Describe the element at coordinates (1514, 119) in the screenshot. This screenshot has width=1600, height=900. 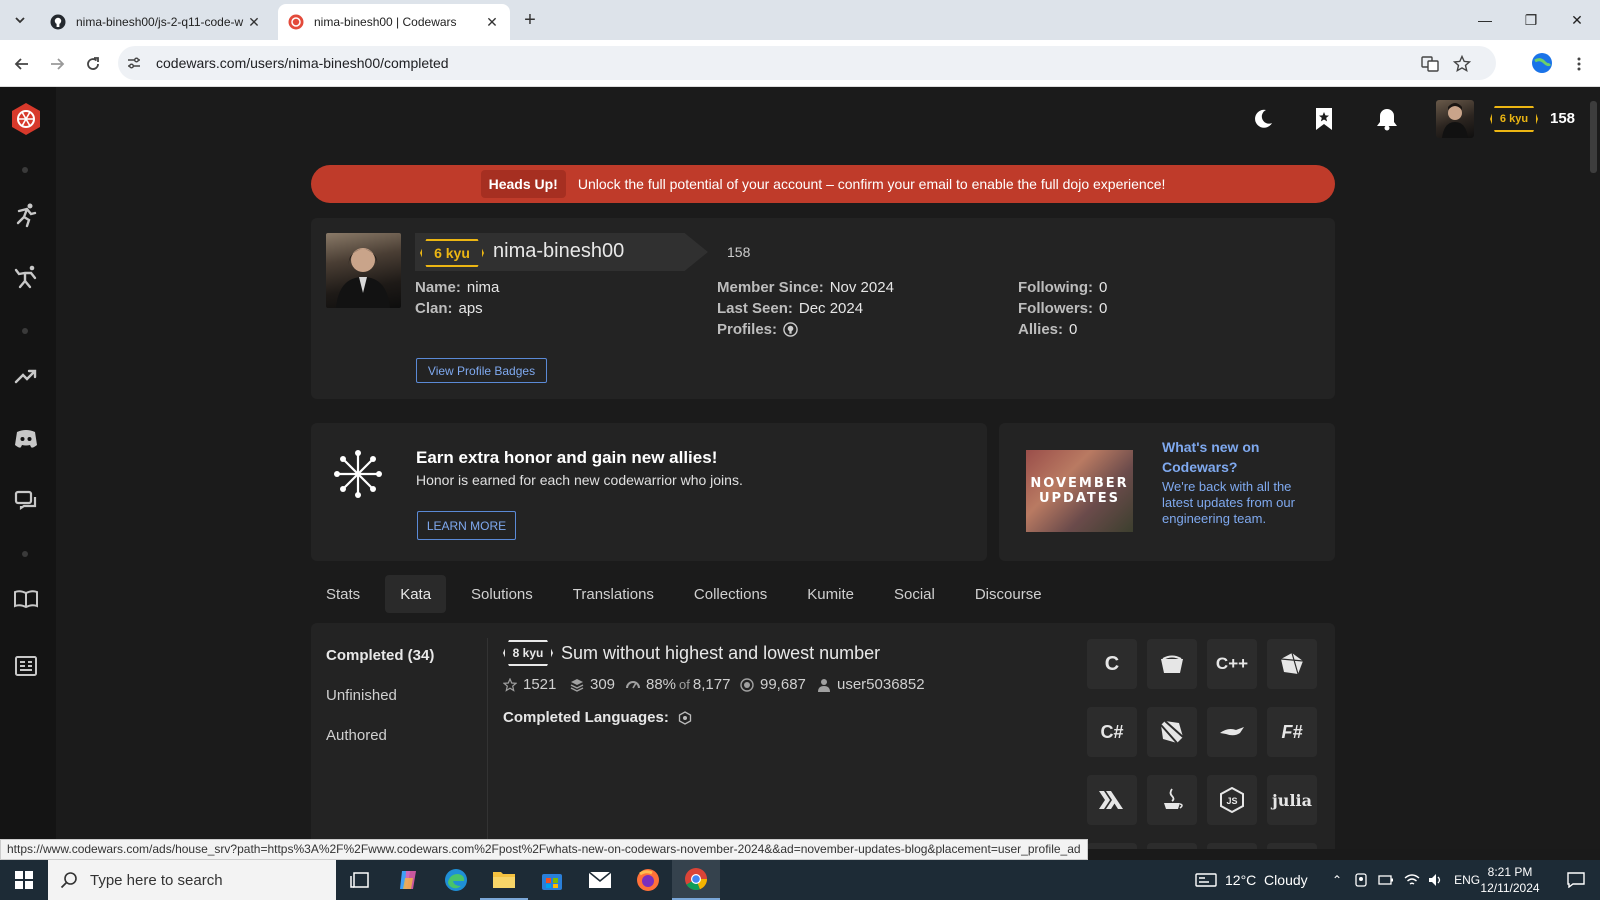
I see `rank-badge: 6 kyu` at that location.